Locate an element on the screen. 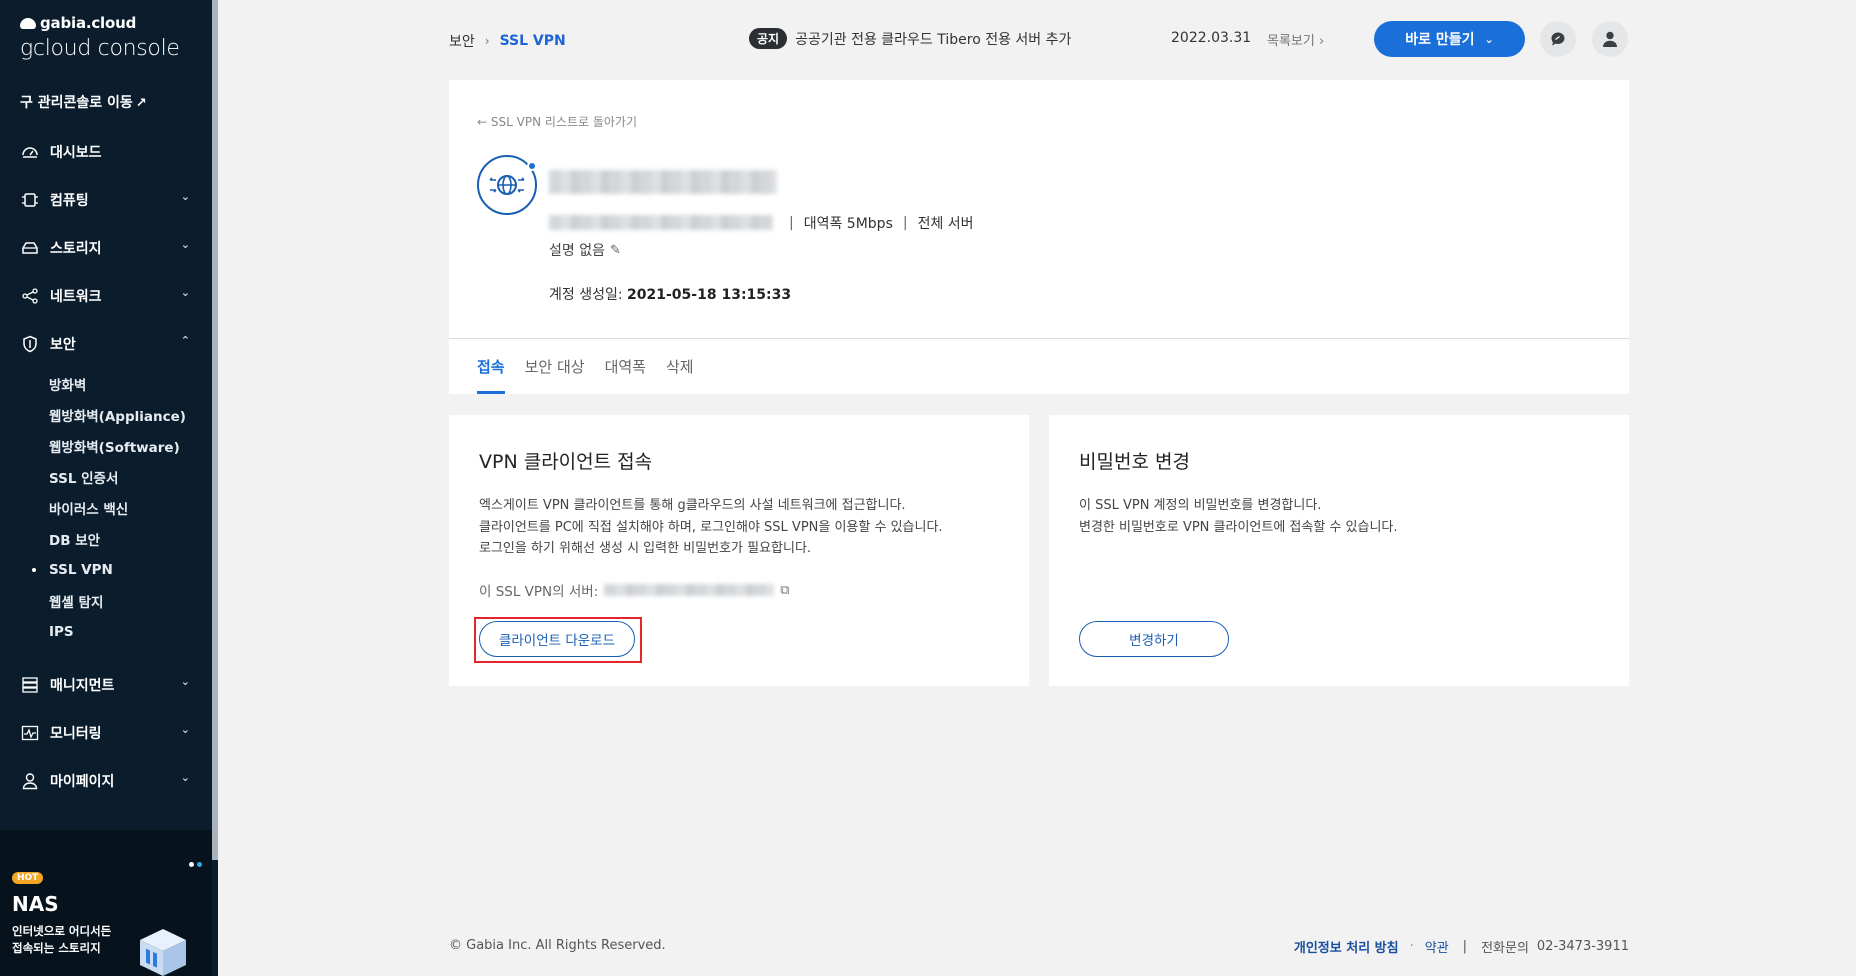 The image size is (1856, 976). redacted-vpn-name is located at coordinates (663, 182).